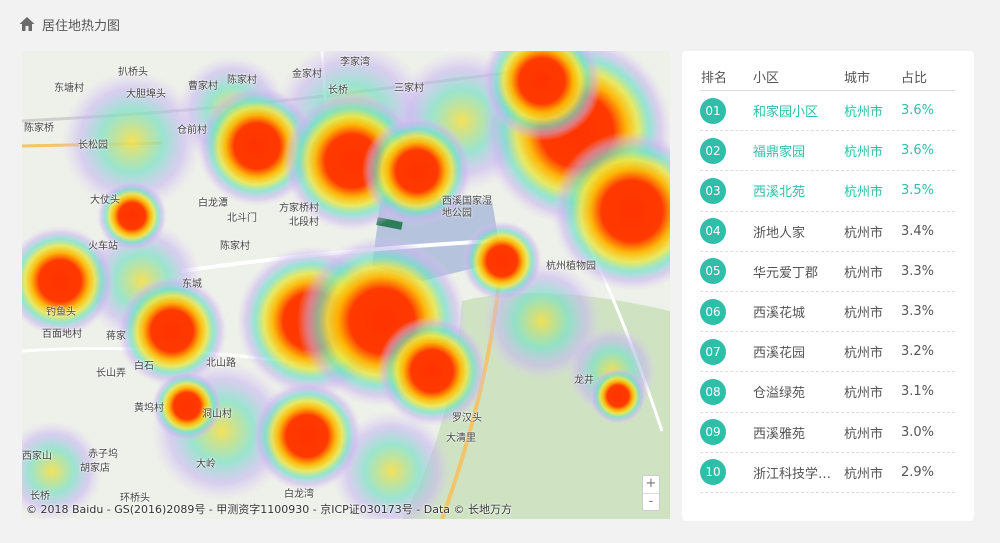  Describe the element at coordinates (146, 94) in the screenshot. I see `map-place-label: 大胆埠头` at that location.